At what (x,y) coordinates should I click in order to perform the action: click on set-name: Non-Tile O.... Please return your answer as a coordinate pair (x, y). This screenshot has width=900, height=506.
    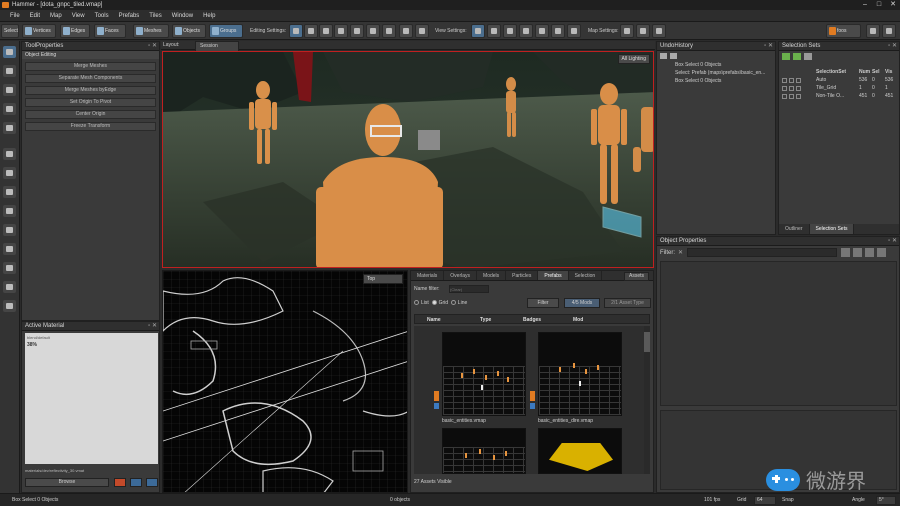
    Looking at the image, I should click on (830, 96).